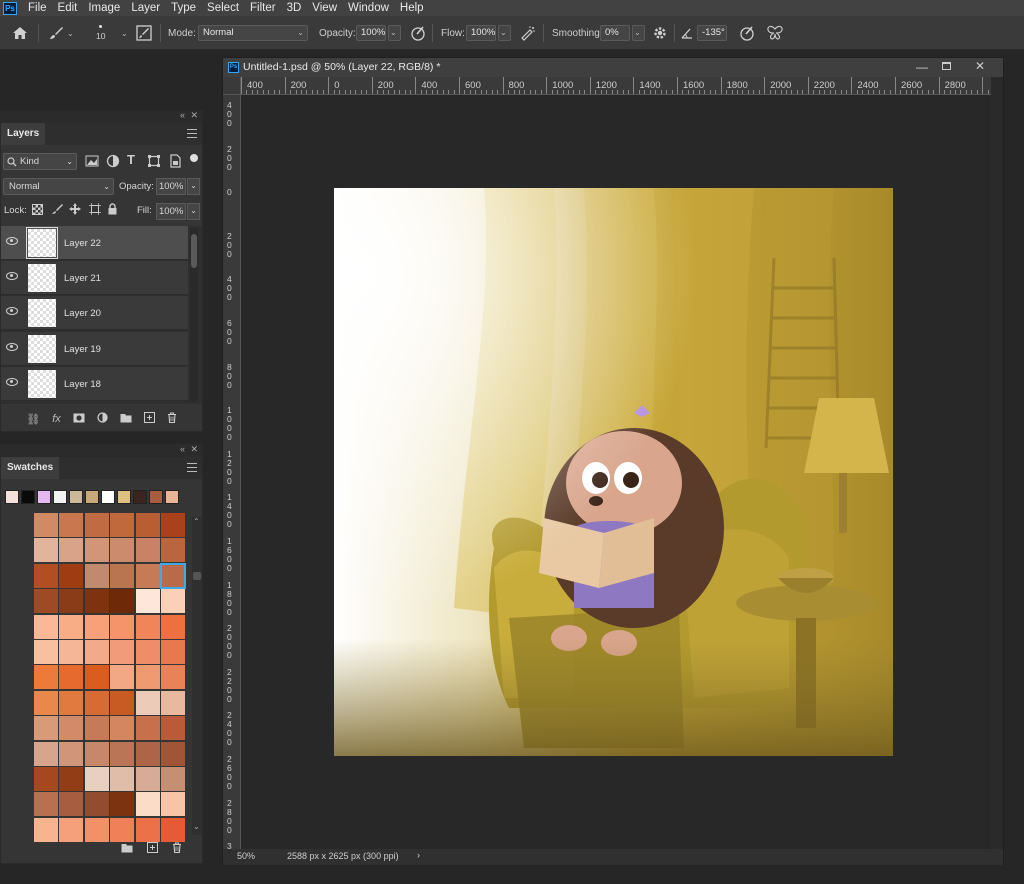  What do you see at coordinates (638, 33) in the screenshot?
I see `smoothing-dropdown: ⌄` at bounding box center [638, 33].